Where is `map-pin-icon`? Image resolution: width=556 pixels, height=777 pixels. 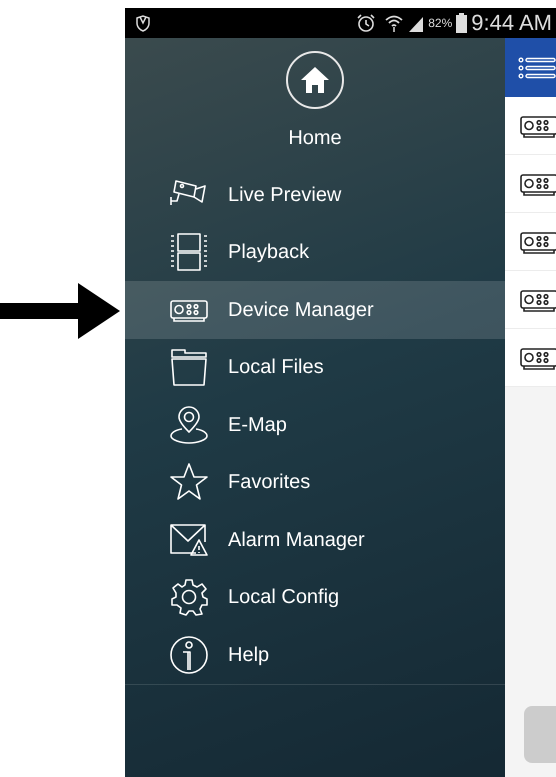 map-pin-icon is located at coordinates (189, 424).